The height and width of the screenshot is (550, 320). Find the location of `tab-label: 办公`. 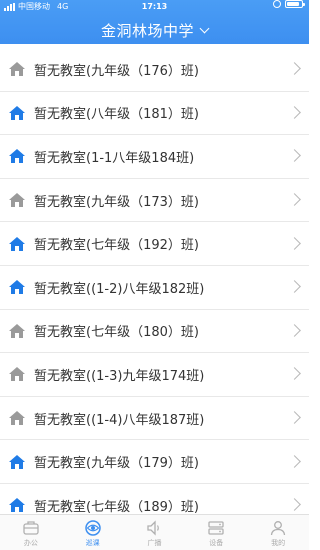

tab-label: 办公 is located at coordinates (30, 543).